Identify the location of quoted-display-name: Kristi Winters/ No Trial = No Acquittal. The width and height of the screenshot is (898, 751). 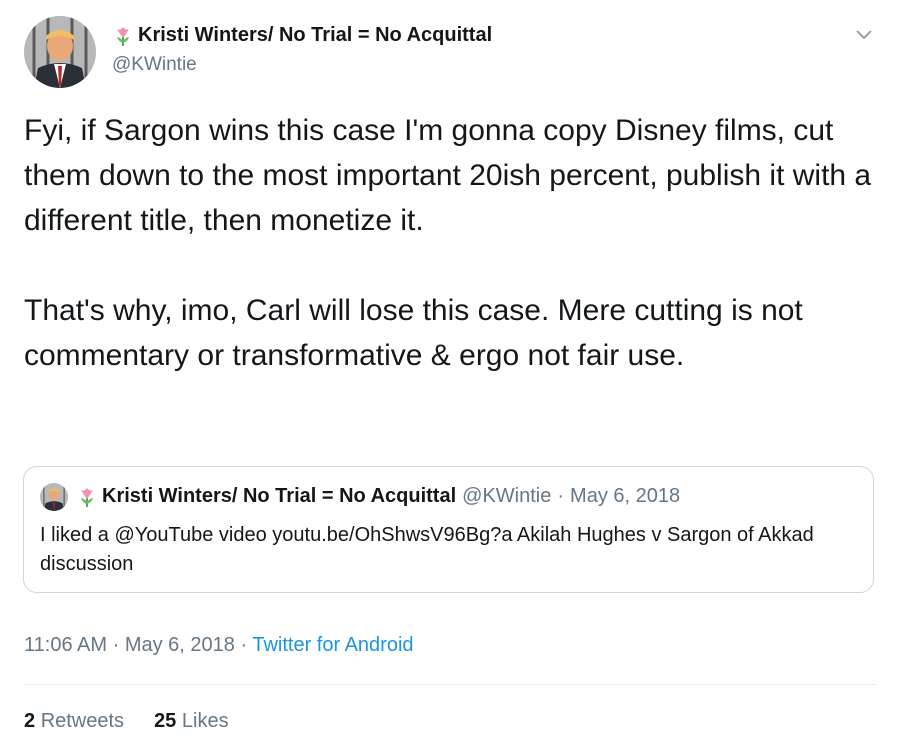
(279, 496).